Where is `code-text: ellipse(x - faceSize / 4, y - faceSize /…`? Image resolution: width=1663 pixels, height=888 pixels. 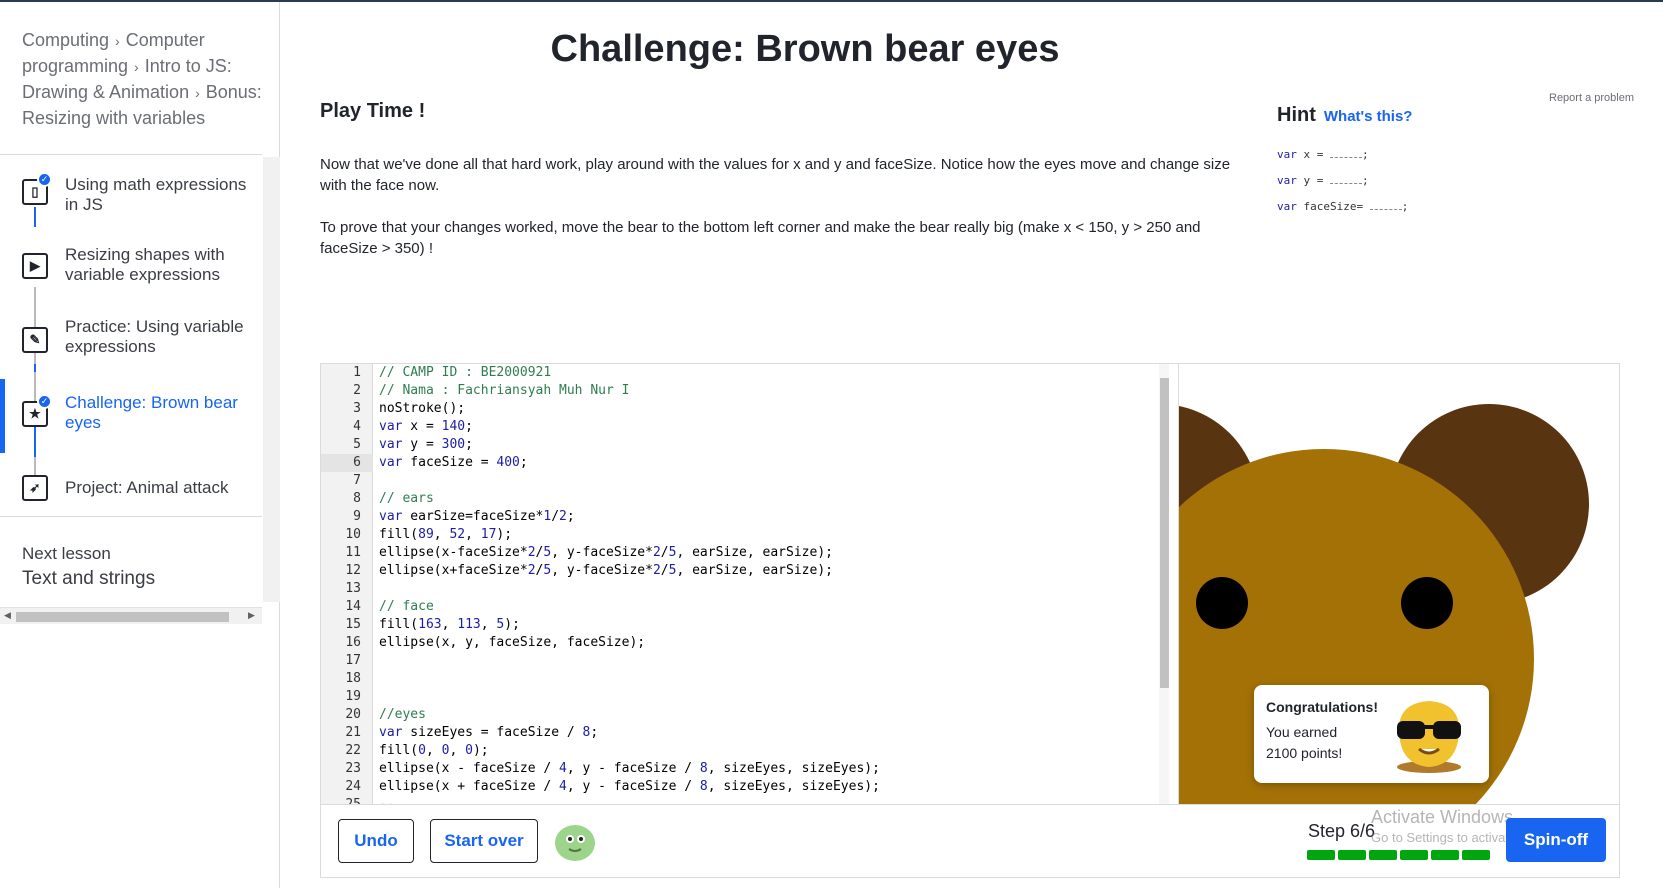
code-text: ellipse(x - faceSize / 4, y - faceSize /… is located at coordinates (629, 768).